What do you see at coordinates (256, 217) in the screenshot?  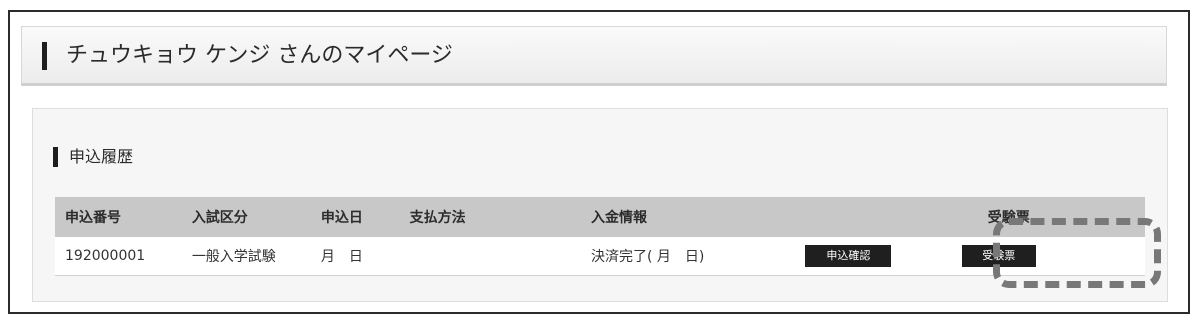 I see `column-header-exam-type: 入試区分` at bounding box center [256, 217].